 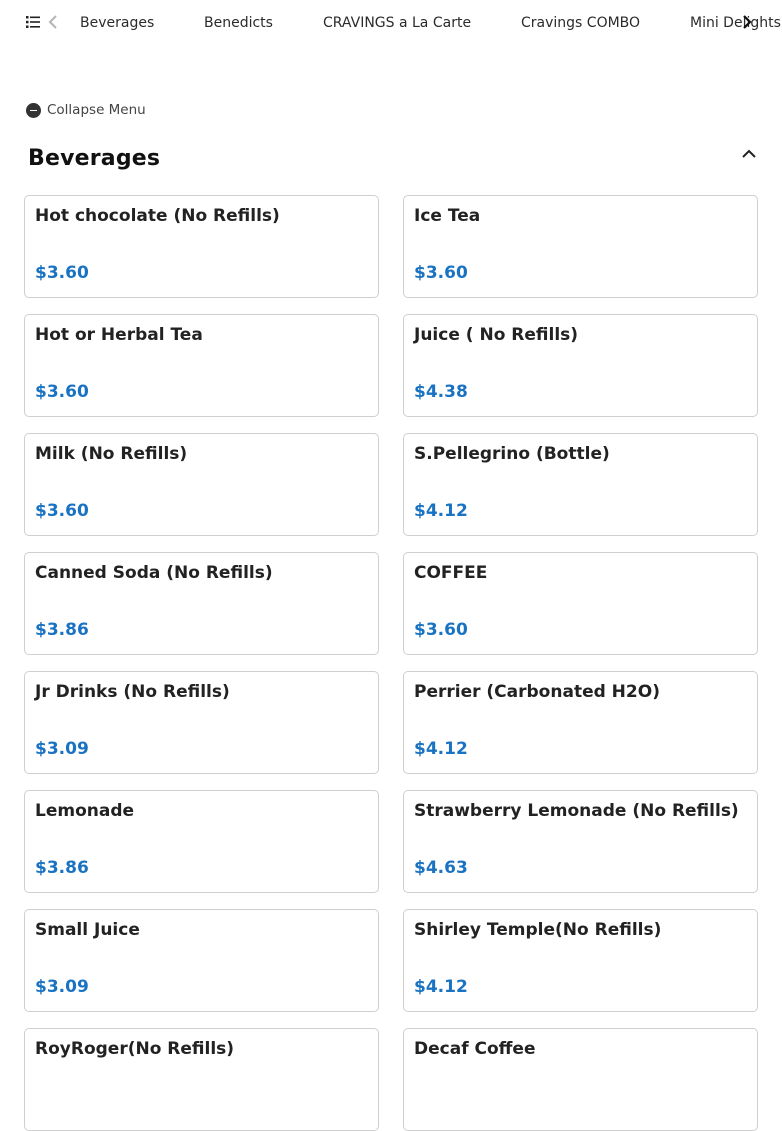 What do you see at coordinates (580, 365) in the screenshot?
I see `menu-item-card: Juice ( No Refills) $4.38` at bounding box center [580, 365].